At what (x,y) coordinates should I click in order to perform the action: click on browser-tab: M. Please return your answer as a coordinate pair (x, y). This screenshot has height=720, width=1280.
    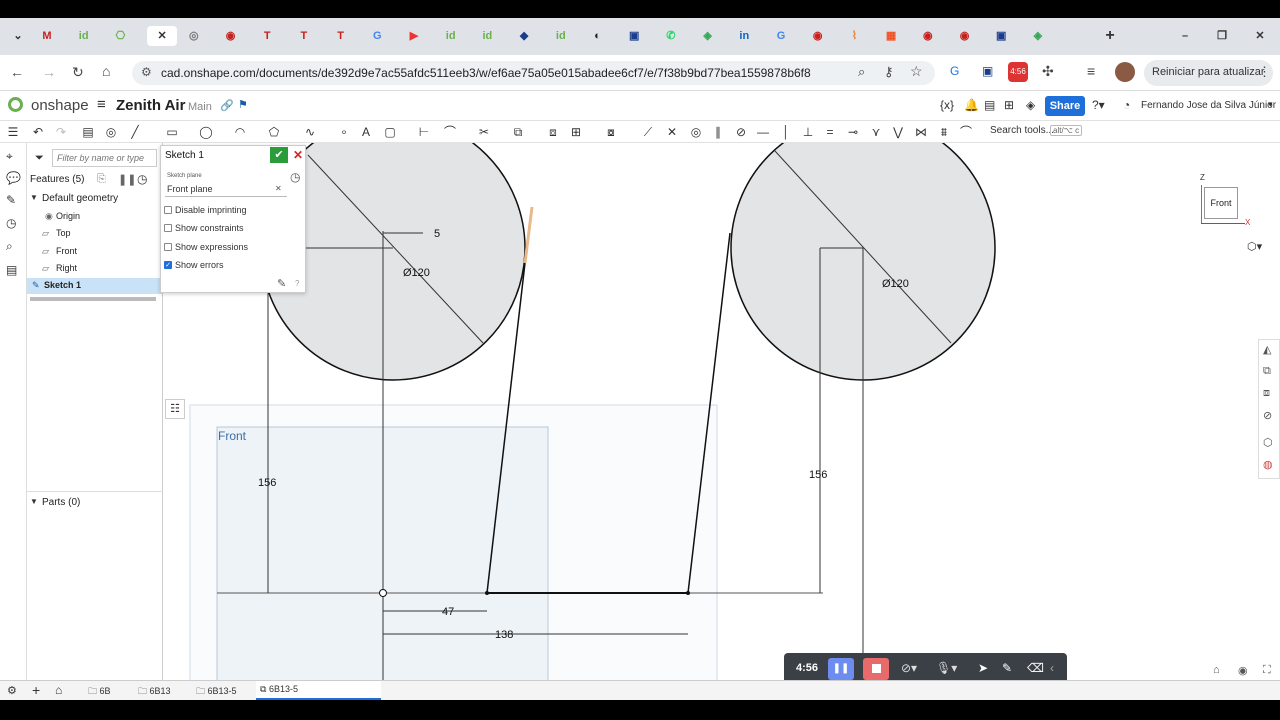
    Looking at the image, I should click on (47, 36).